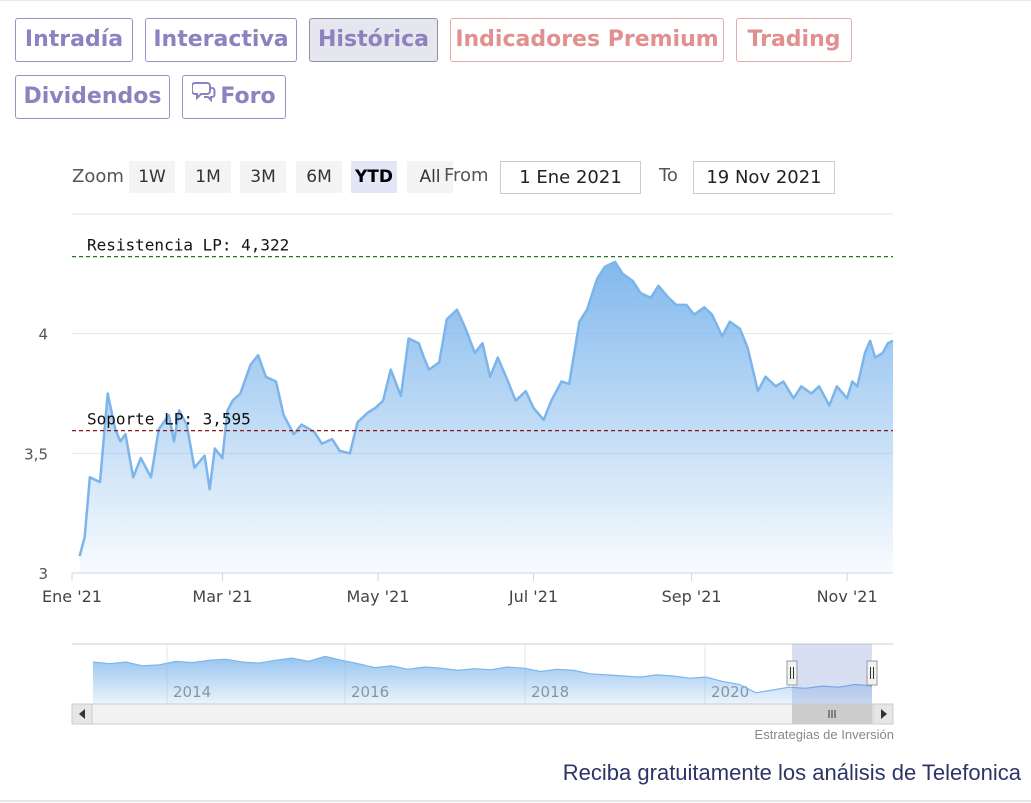  What do you see at coordinates (482, 680) in the screenshot?
I see `navigator-area` at bounding box center [482, 680].